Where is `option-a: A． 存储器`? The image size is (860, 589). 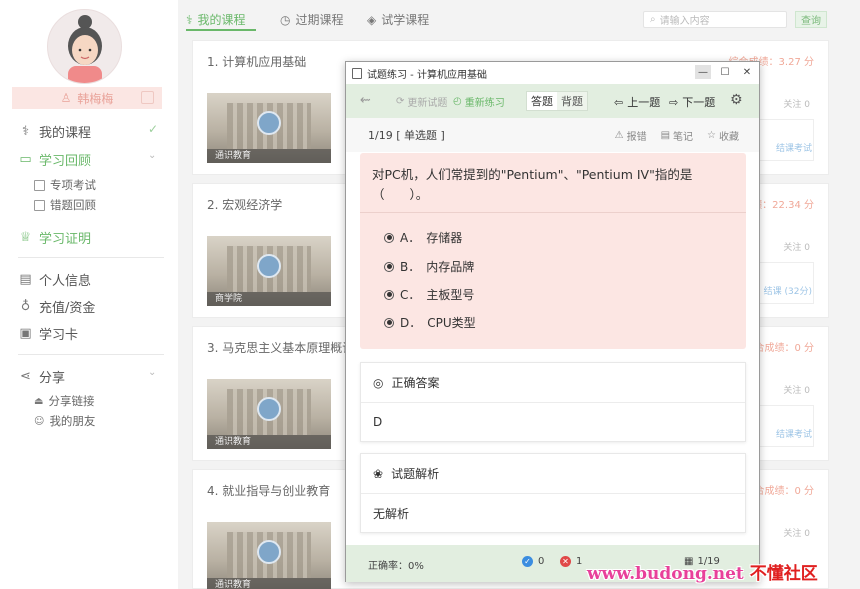
option-a: A． 存储器 is located at coordinates (423, 237).